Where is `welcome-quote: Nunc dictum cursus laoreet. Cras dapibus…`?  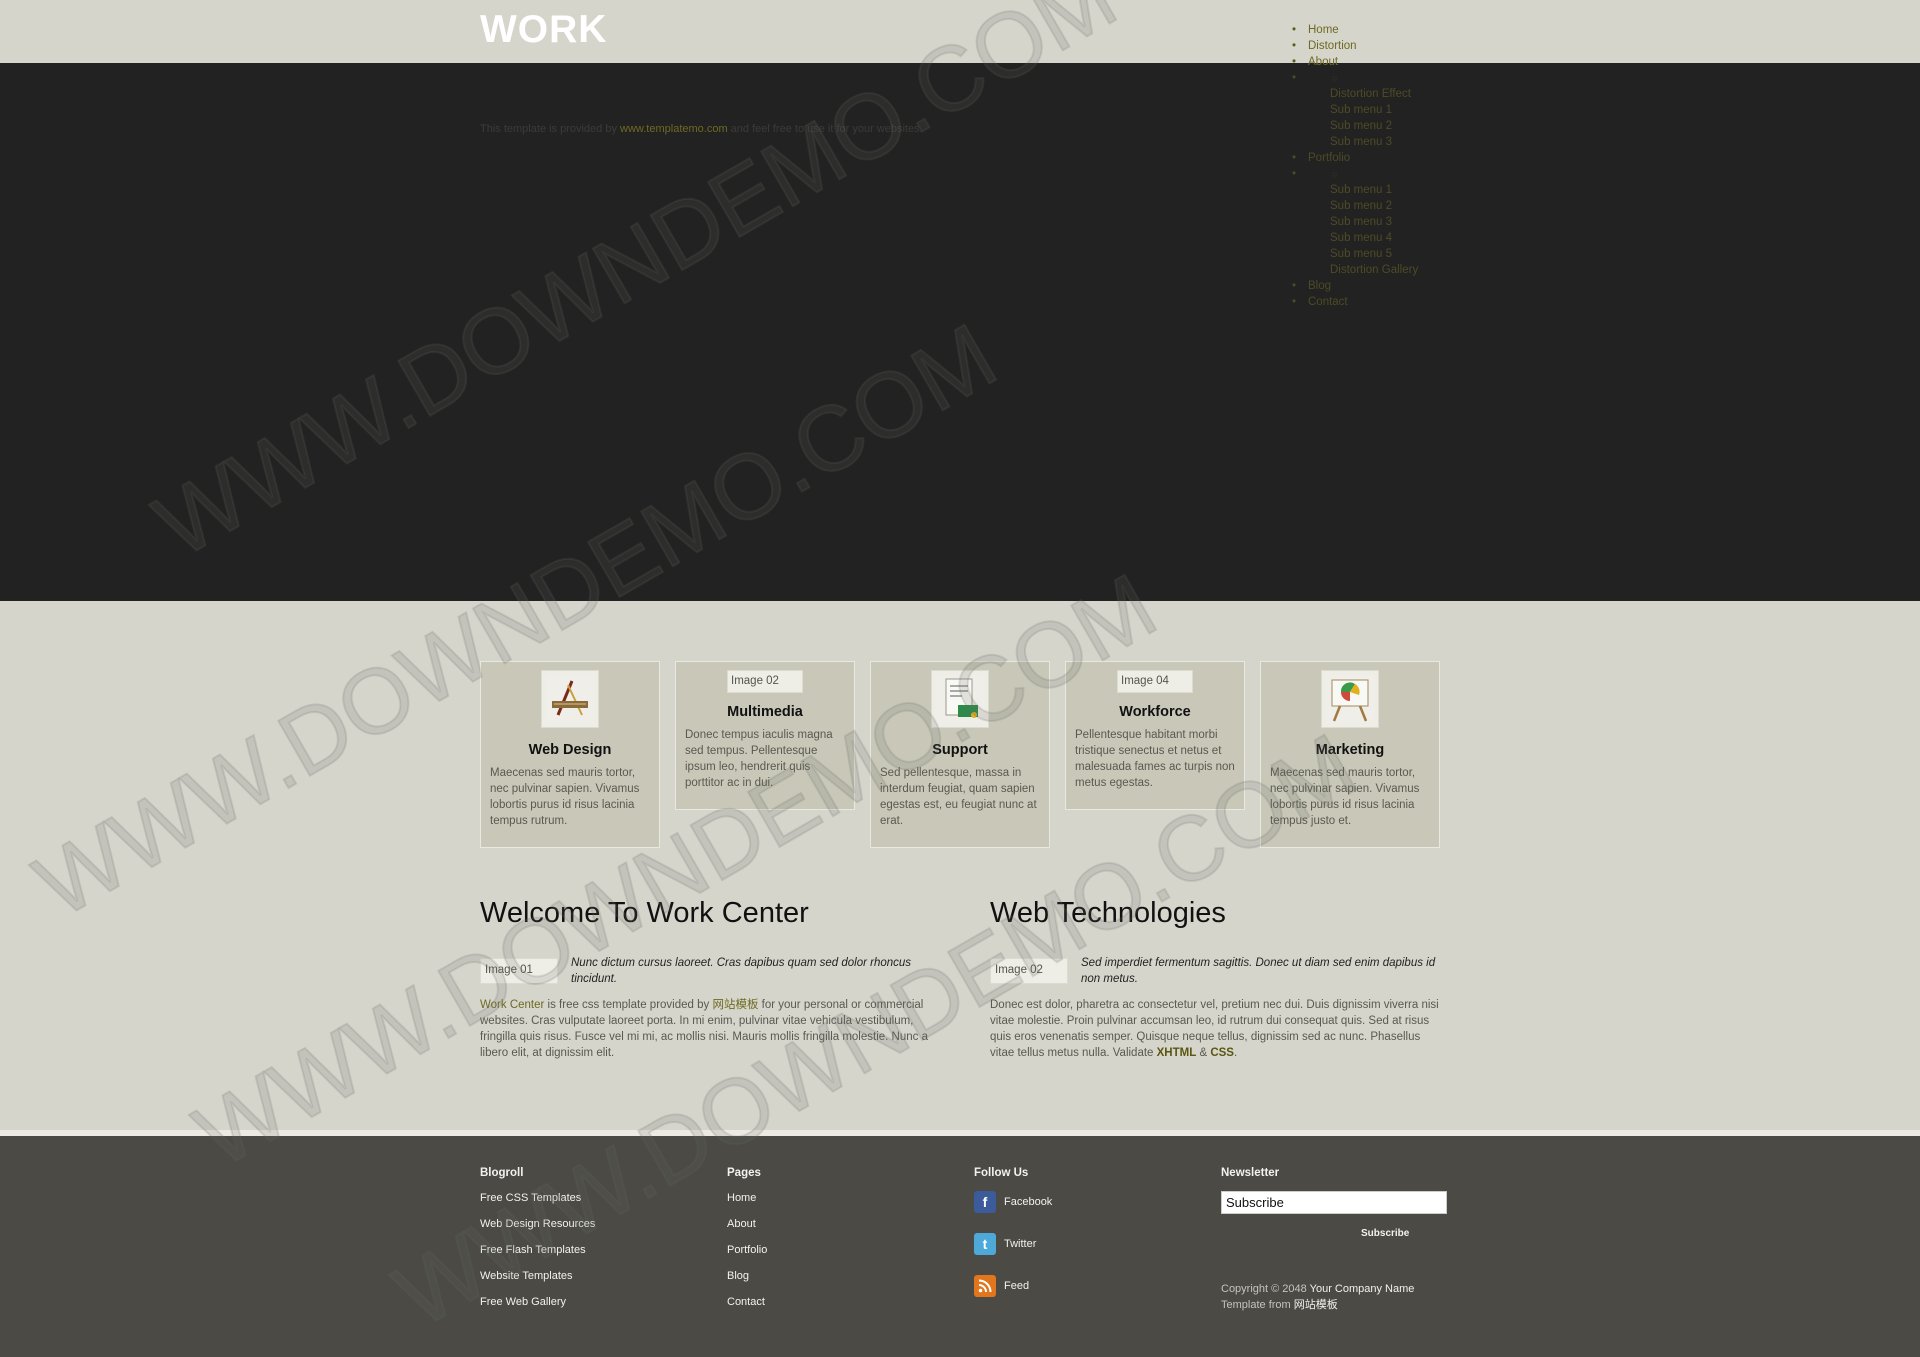 welcome-quote: Nunc dictum cursus laoreet. Cras dapibus… is located at coordinates (741, 971).